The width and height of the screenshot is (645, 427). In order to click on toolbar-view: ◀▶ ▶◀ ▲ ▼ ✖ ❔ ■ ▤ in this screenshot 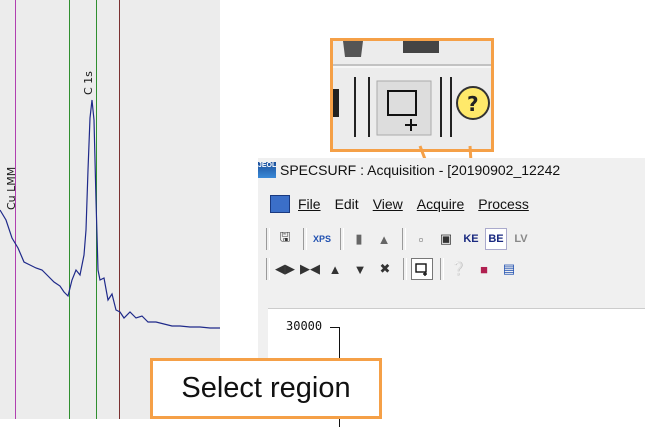, I will do `click(392, 269)`.